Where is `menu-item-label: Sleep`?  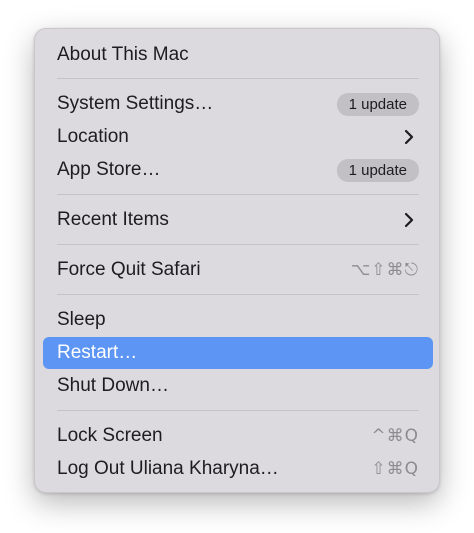 menu-item-label: Sleep is located at coordinates (81, 319).